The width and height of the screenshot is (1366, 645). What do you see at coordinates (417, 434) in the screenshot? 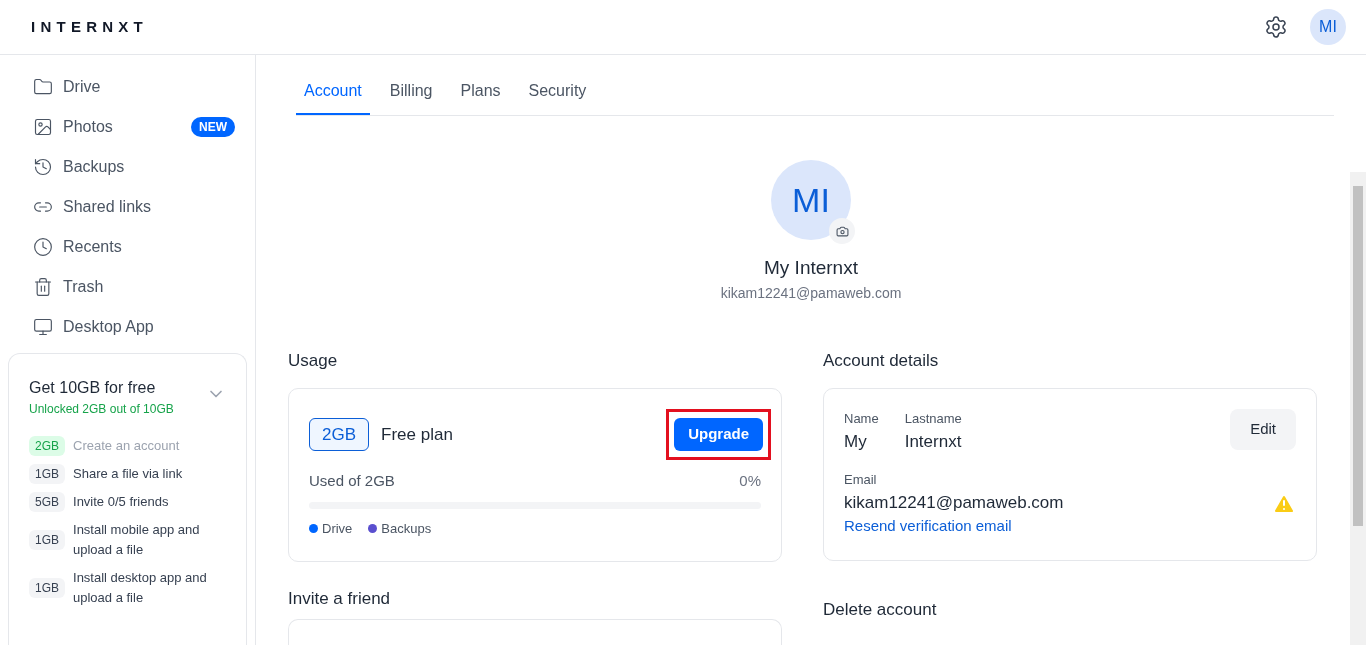
I see `plan-name: Free plan` at bounding box center [417, 434].